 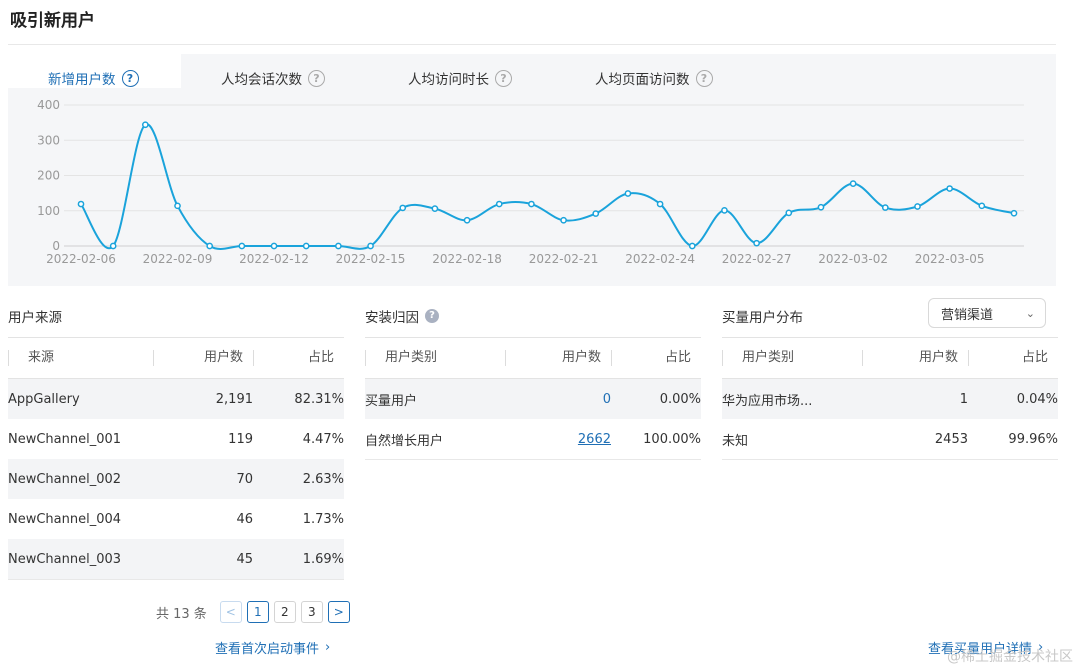 What do you see at coordinates (81, 259) in the screenshot?
I see `x-tick-label: 2022-02-06` at bounding box center [81, 259].